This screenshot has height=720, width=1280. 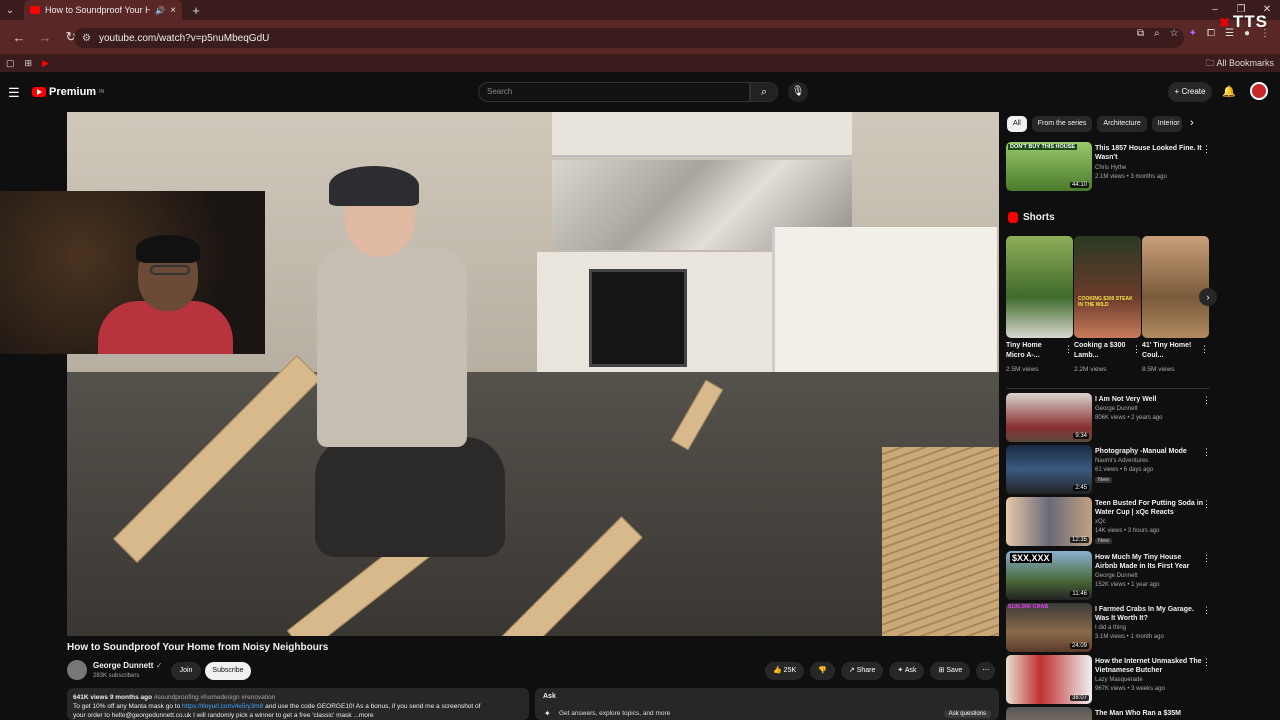 I want to click on share-button: ↗ Share, so click(x=862, y=671).